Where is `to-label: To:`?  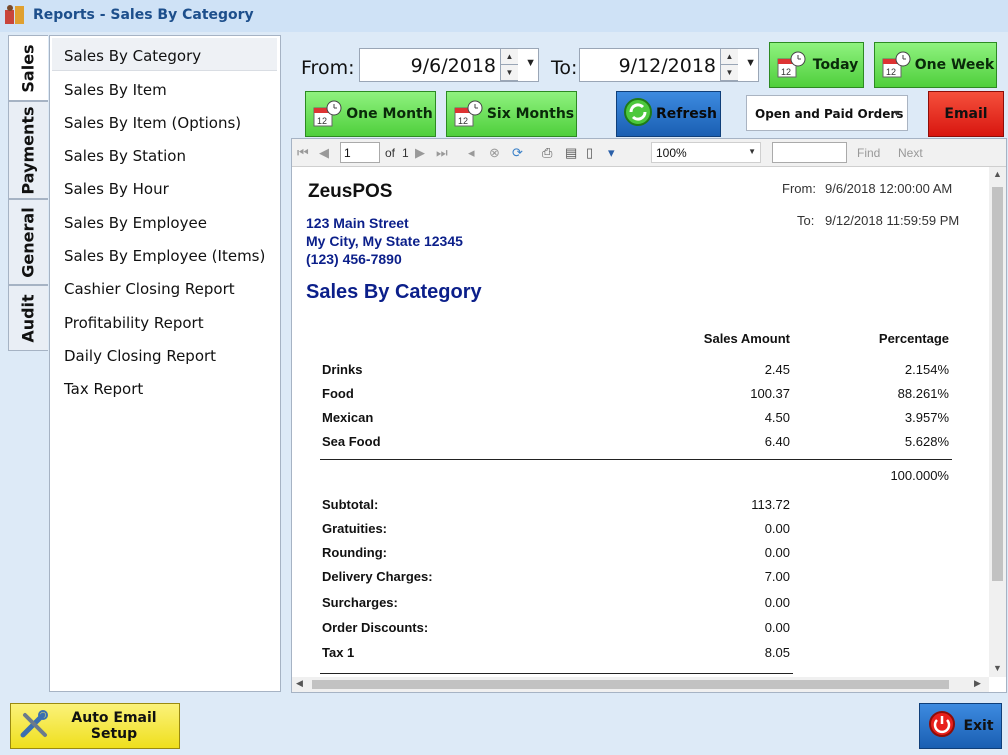 to-label: To: is located at coordinates (564, 68).